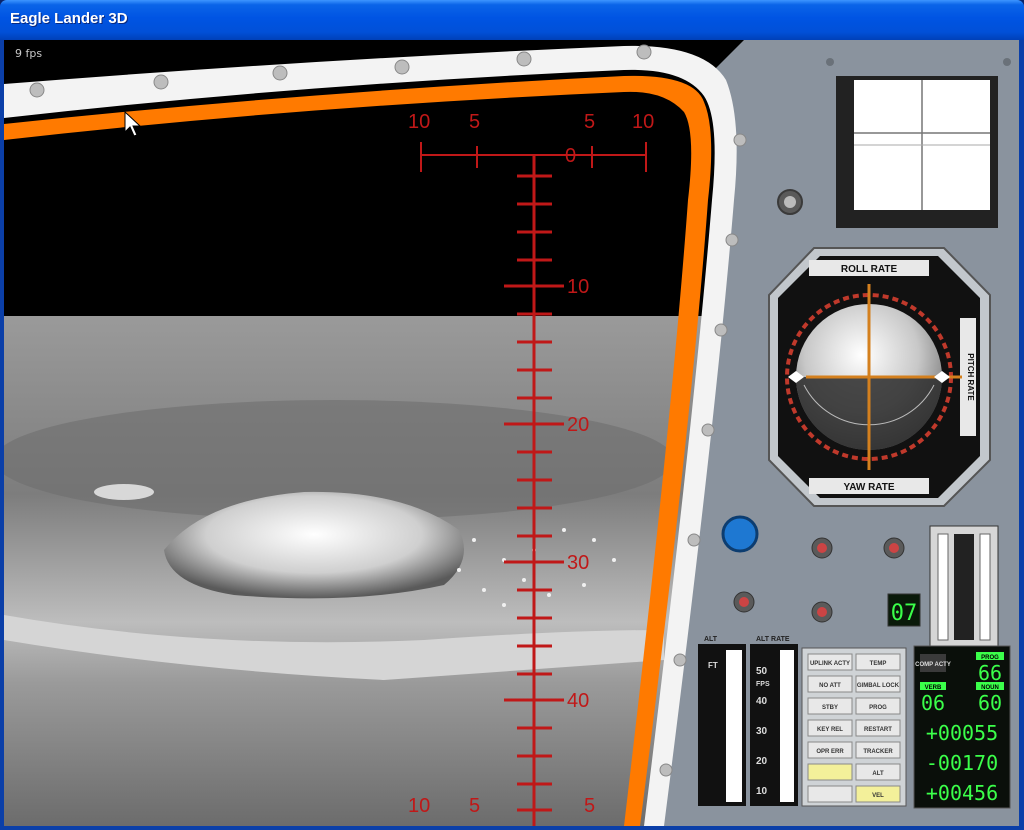  Describe the element at coordinates (643, 122) in the screenshot. I see `reticle-label-r10: 10` at that location.